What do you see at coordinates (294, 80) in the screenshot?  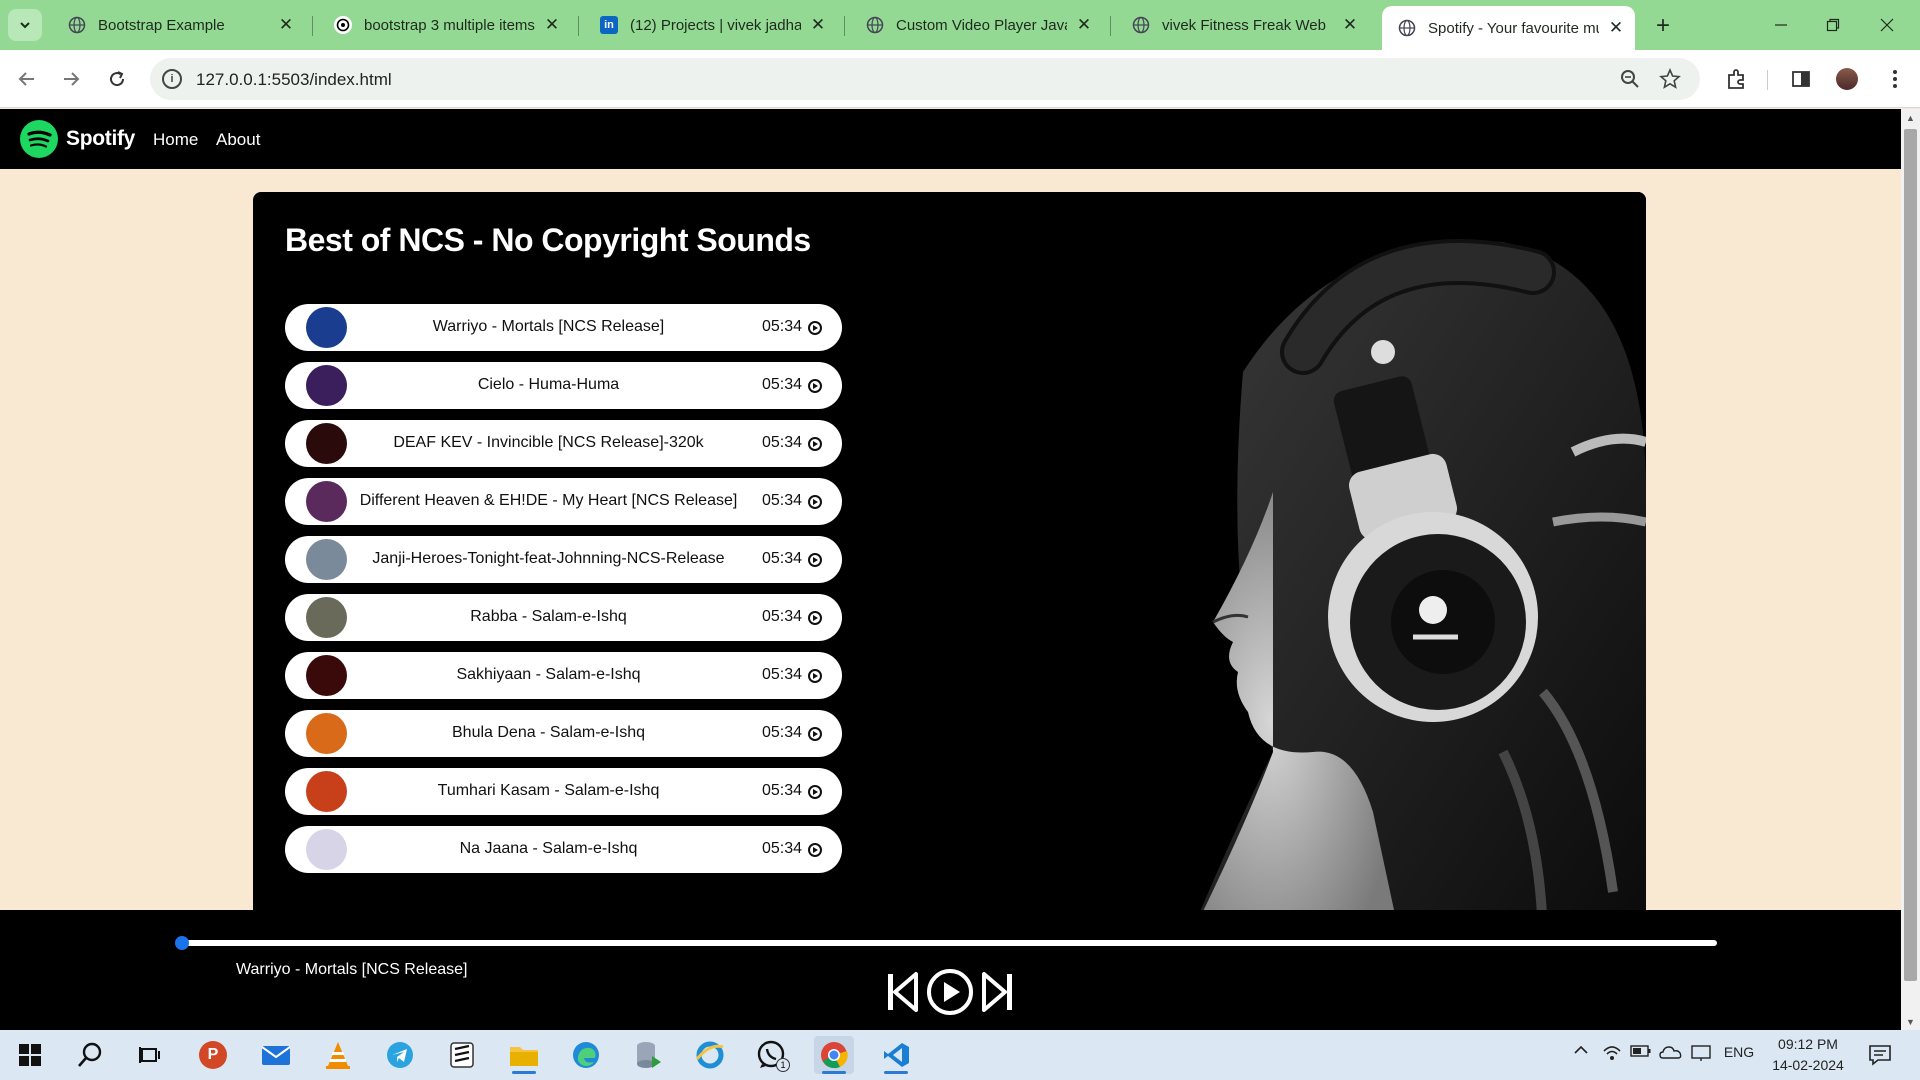 I see `url-text: 127.0.0.1:5503/index.html` at bounding box center [294, 80].